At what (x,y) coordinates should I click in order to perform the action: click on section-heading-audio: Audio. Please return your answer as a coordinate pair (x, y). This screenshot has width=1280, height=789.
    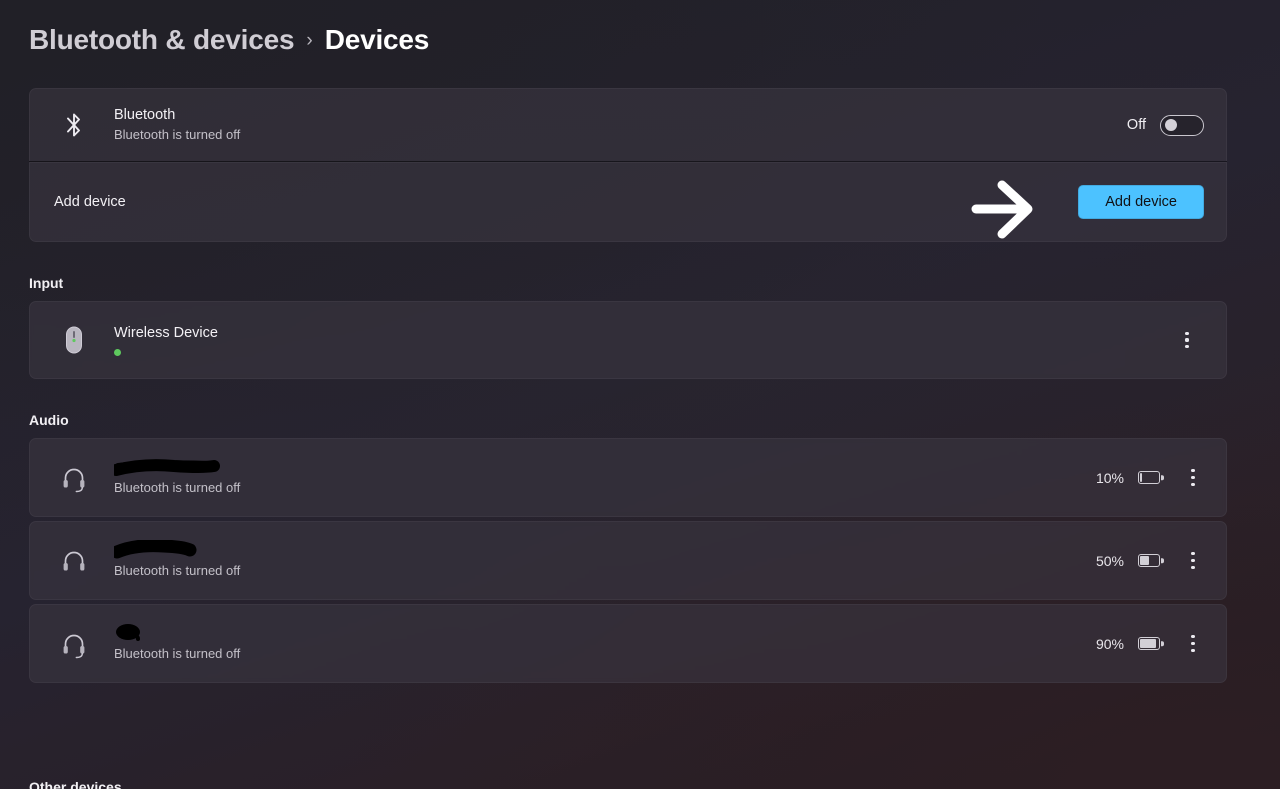
    Looking at the image, I should click on (49, 420).